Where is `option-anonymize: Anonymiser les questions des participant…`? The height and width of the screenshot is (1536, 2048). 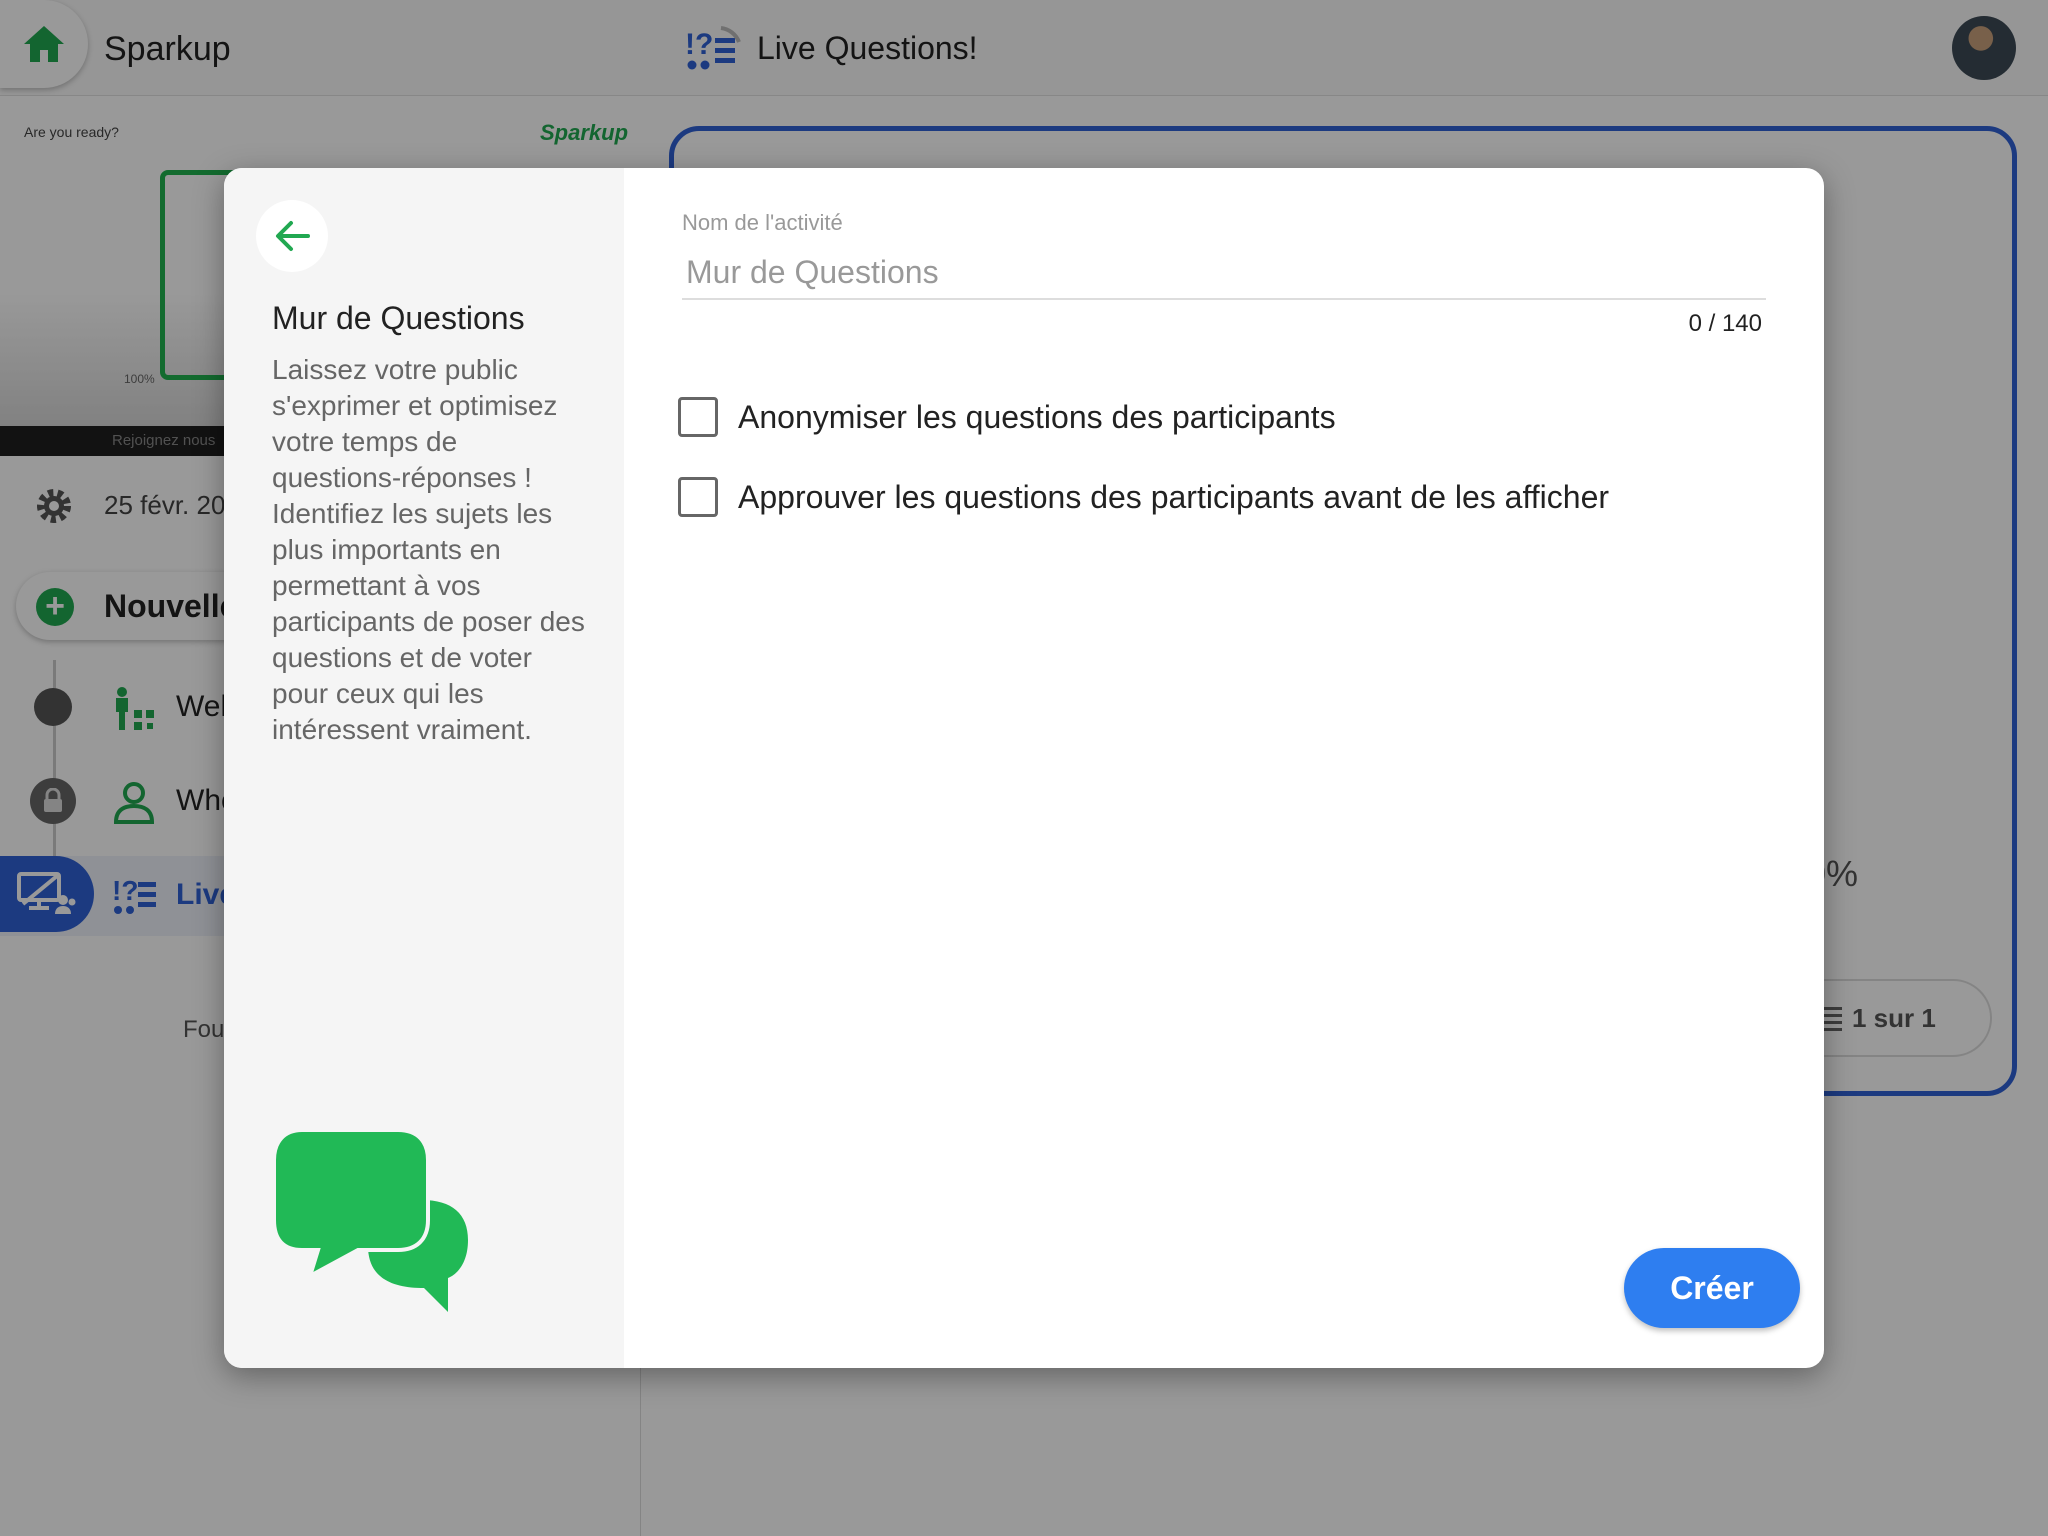 option-anonymize: Anonymiser les questions des participant… is located at coordinates (1007, 417).